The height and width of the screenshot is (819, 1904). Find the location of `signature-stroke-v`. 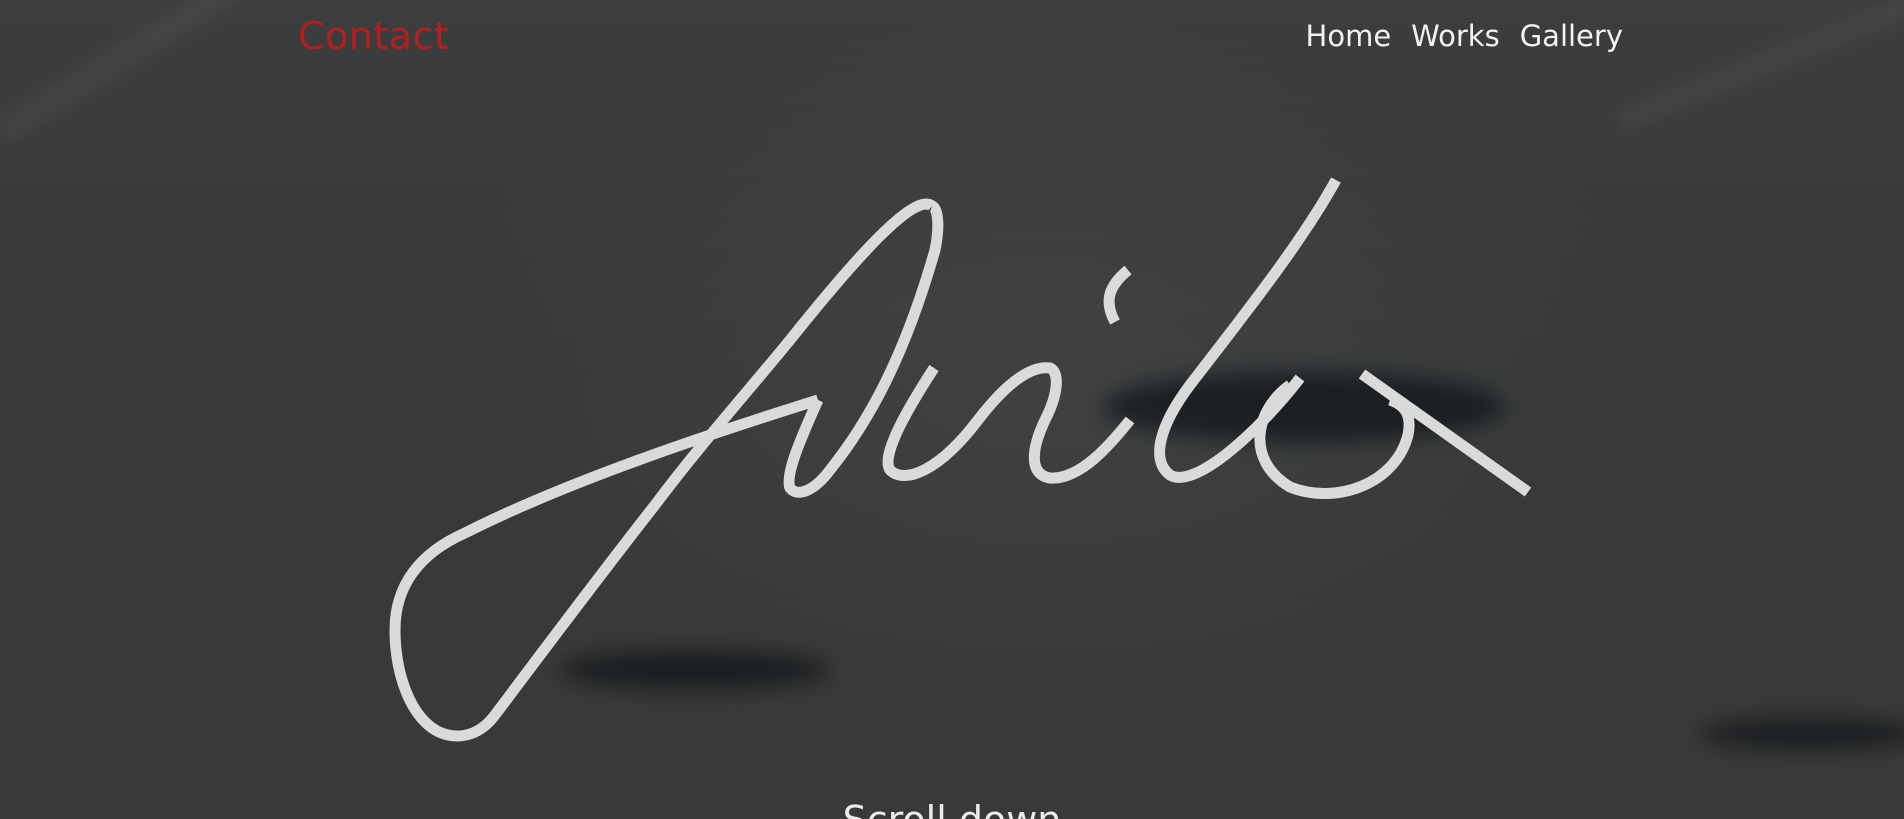

signature-stroke-v is located at coordinates (1008, 423).